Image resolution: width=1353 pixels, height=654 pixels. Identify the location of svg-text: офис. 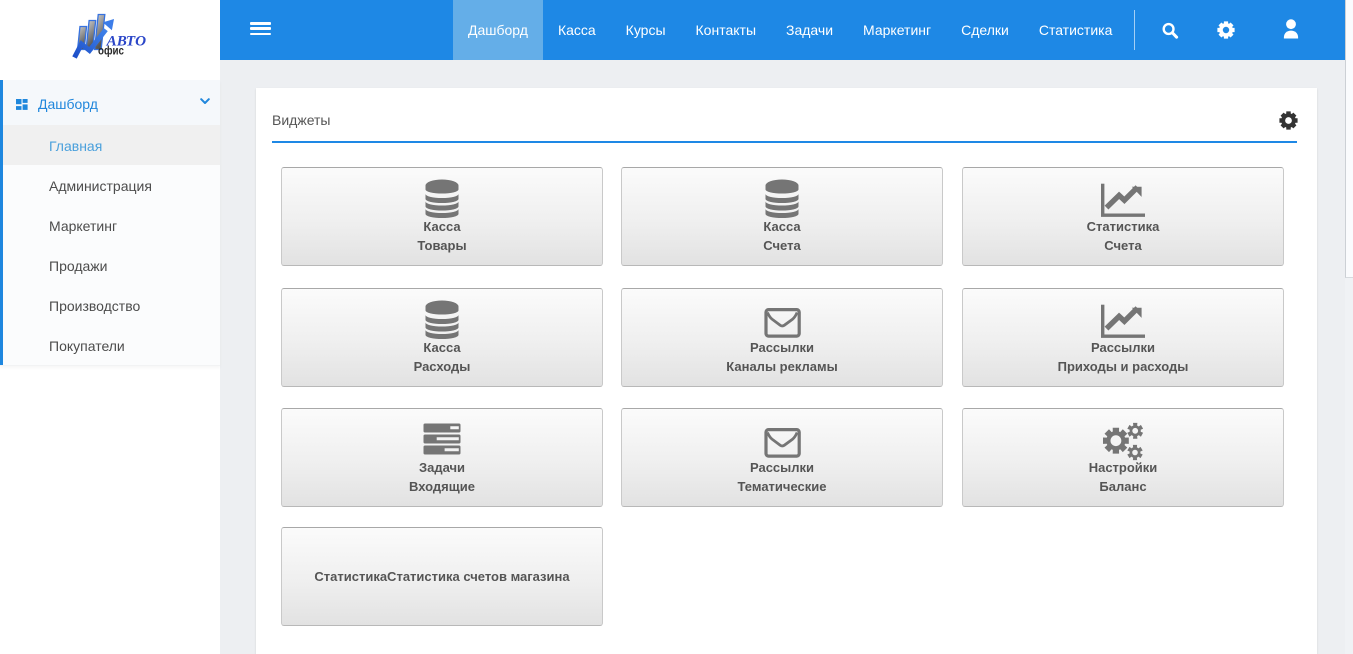
(111, 51).